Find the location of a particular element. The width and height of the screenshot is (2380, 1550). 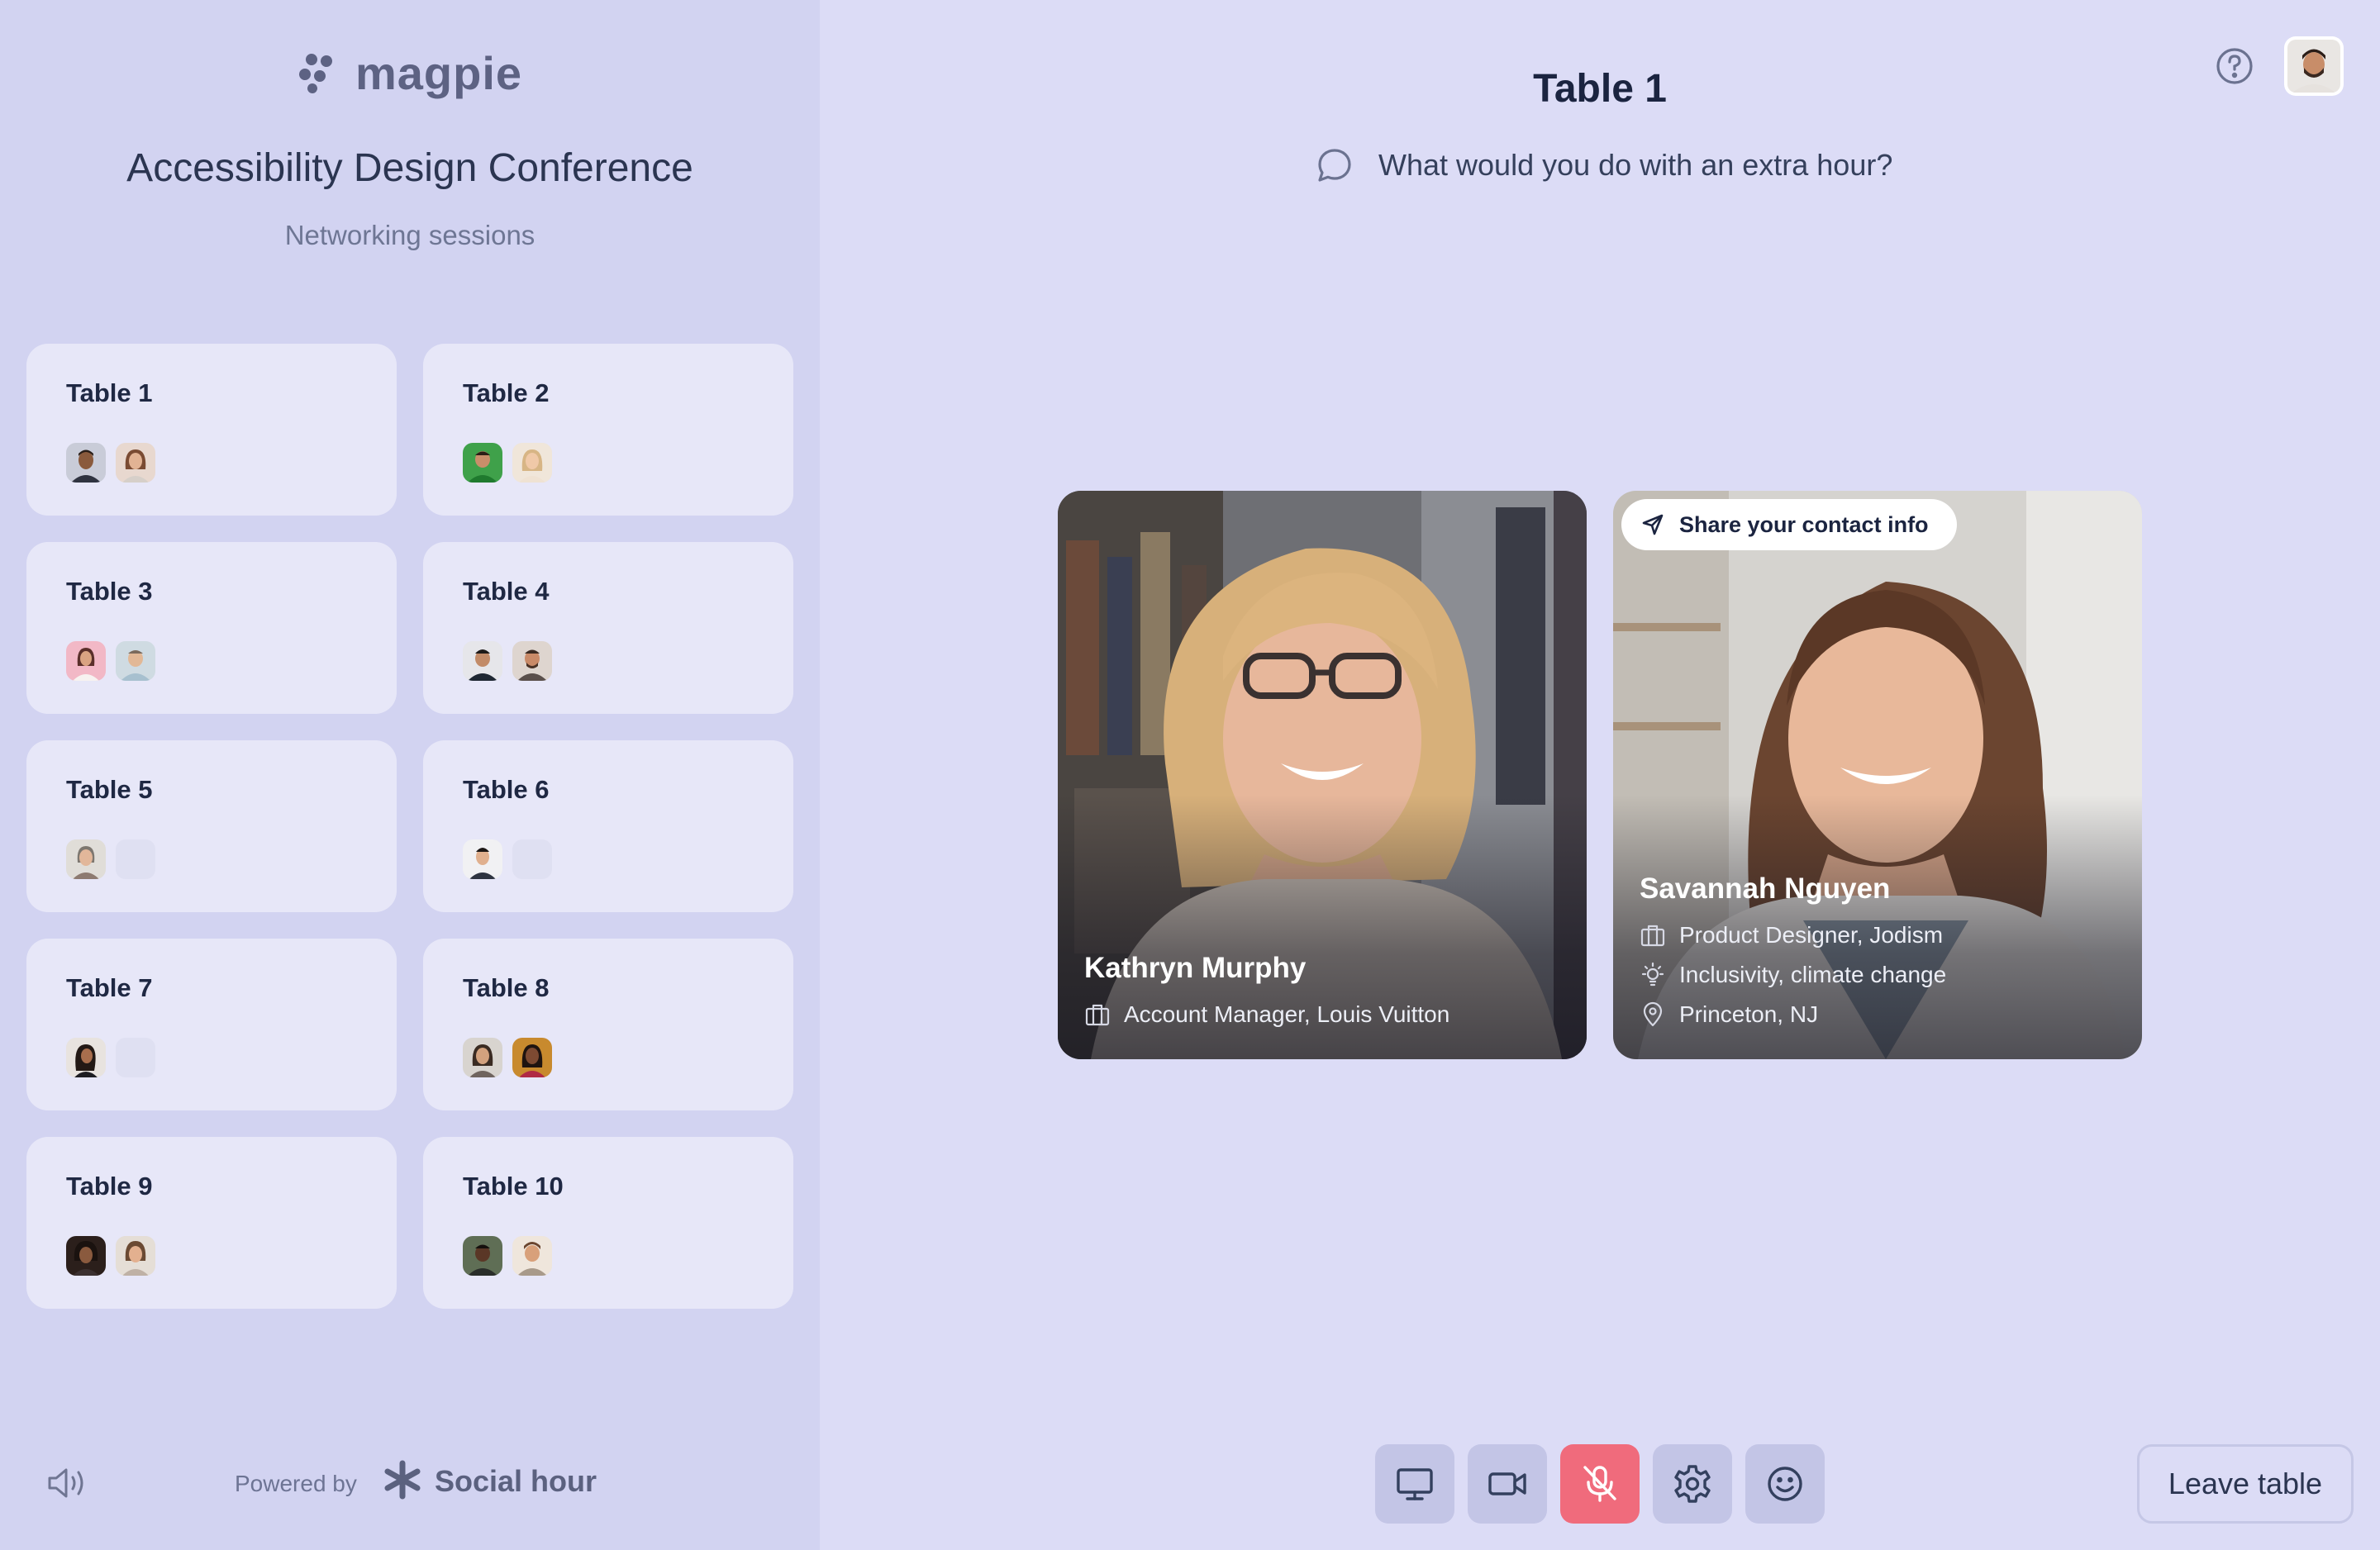

table-card-4: Table 4 is located at coordinates (608, 628).